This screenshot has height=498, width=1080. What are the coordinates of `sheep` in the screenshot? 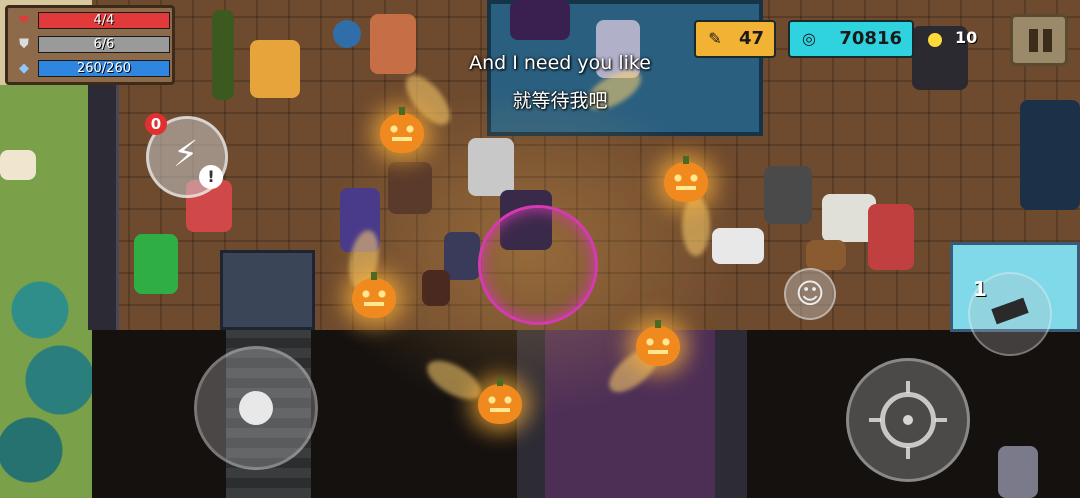 It's located at (738, 246).